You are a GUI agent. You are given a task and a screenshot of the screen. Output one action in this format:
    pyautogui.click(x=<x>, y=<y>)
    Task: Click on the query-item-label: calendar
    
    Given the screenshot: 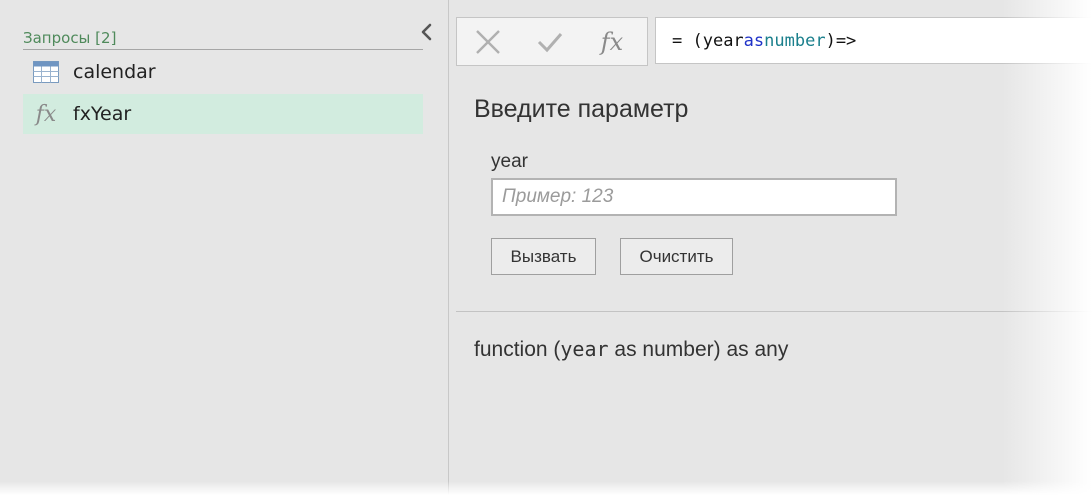 What is the action you would take?
    pyautogui.click(x=114, y=72)
    